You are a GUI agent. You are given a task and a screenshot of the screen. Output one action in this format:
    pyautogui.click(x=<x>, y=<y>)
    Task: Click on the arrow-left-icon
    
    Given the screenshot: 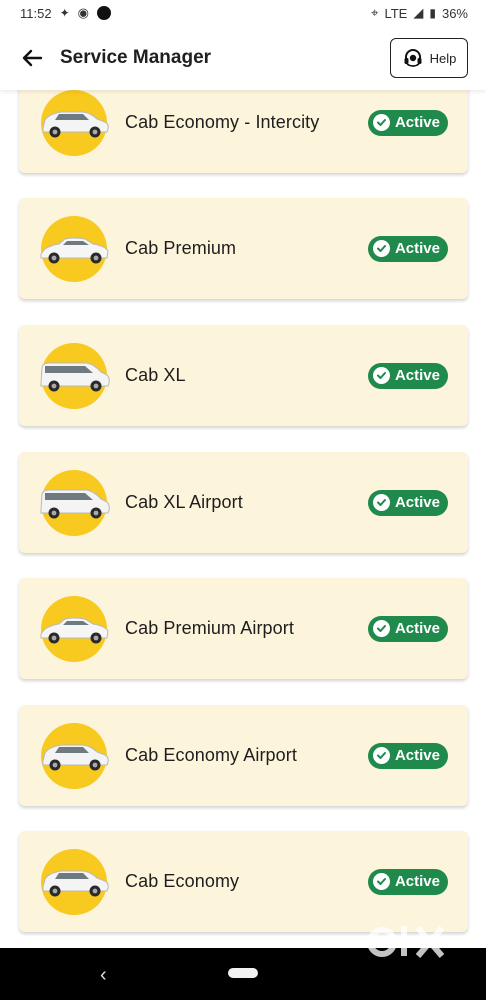 What is the action you would take?
    pyautogui.click(x=32, y=58)
    